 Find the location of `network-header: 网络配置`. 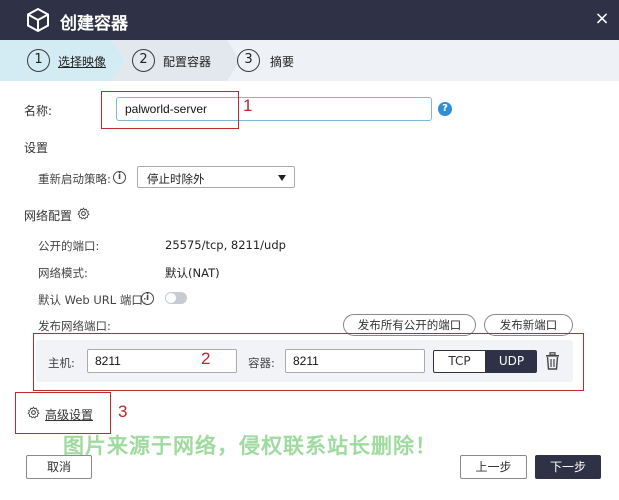

network-header: 网络配置 is located at coordinates (48, 216).